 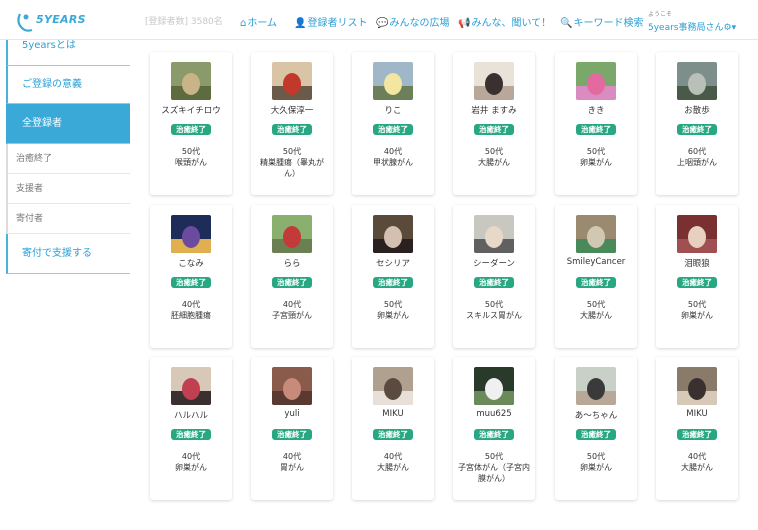 I want to click on registrant-cancer-type: 精巣腫瘍（睾丸がん）, so click(x=292, y=168).